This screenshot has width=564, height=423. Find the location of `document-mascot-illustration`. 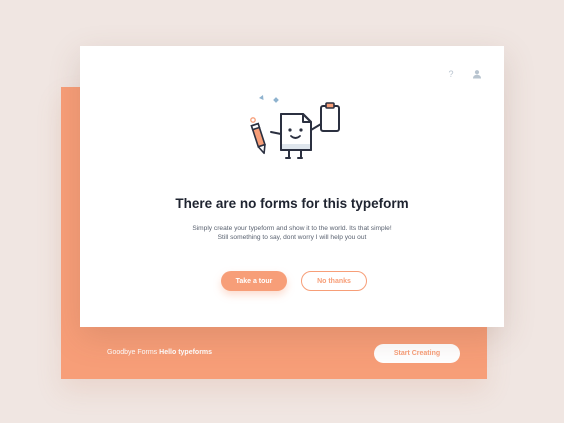

document-mascot-illustration is located at coordinates (295, 127).